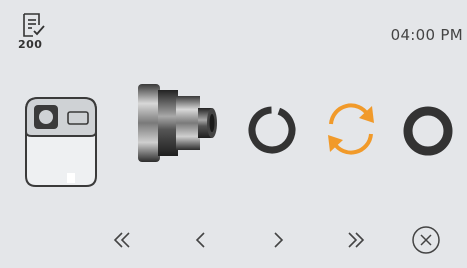 This screenshot has width=467, height=268. I want to click on task-count: 200, so click(30, 44).